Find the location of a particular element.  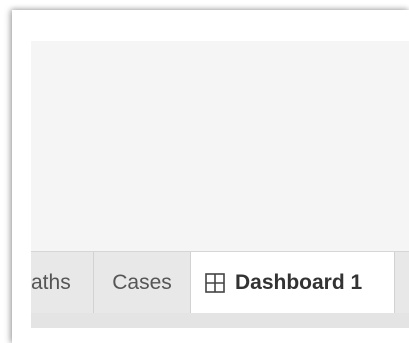

tab-dashboard-1: Dashboard 1 is located at coordinates (293, 283).